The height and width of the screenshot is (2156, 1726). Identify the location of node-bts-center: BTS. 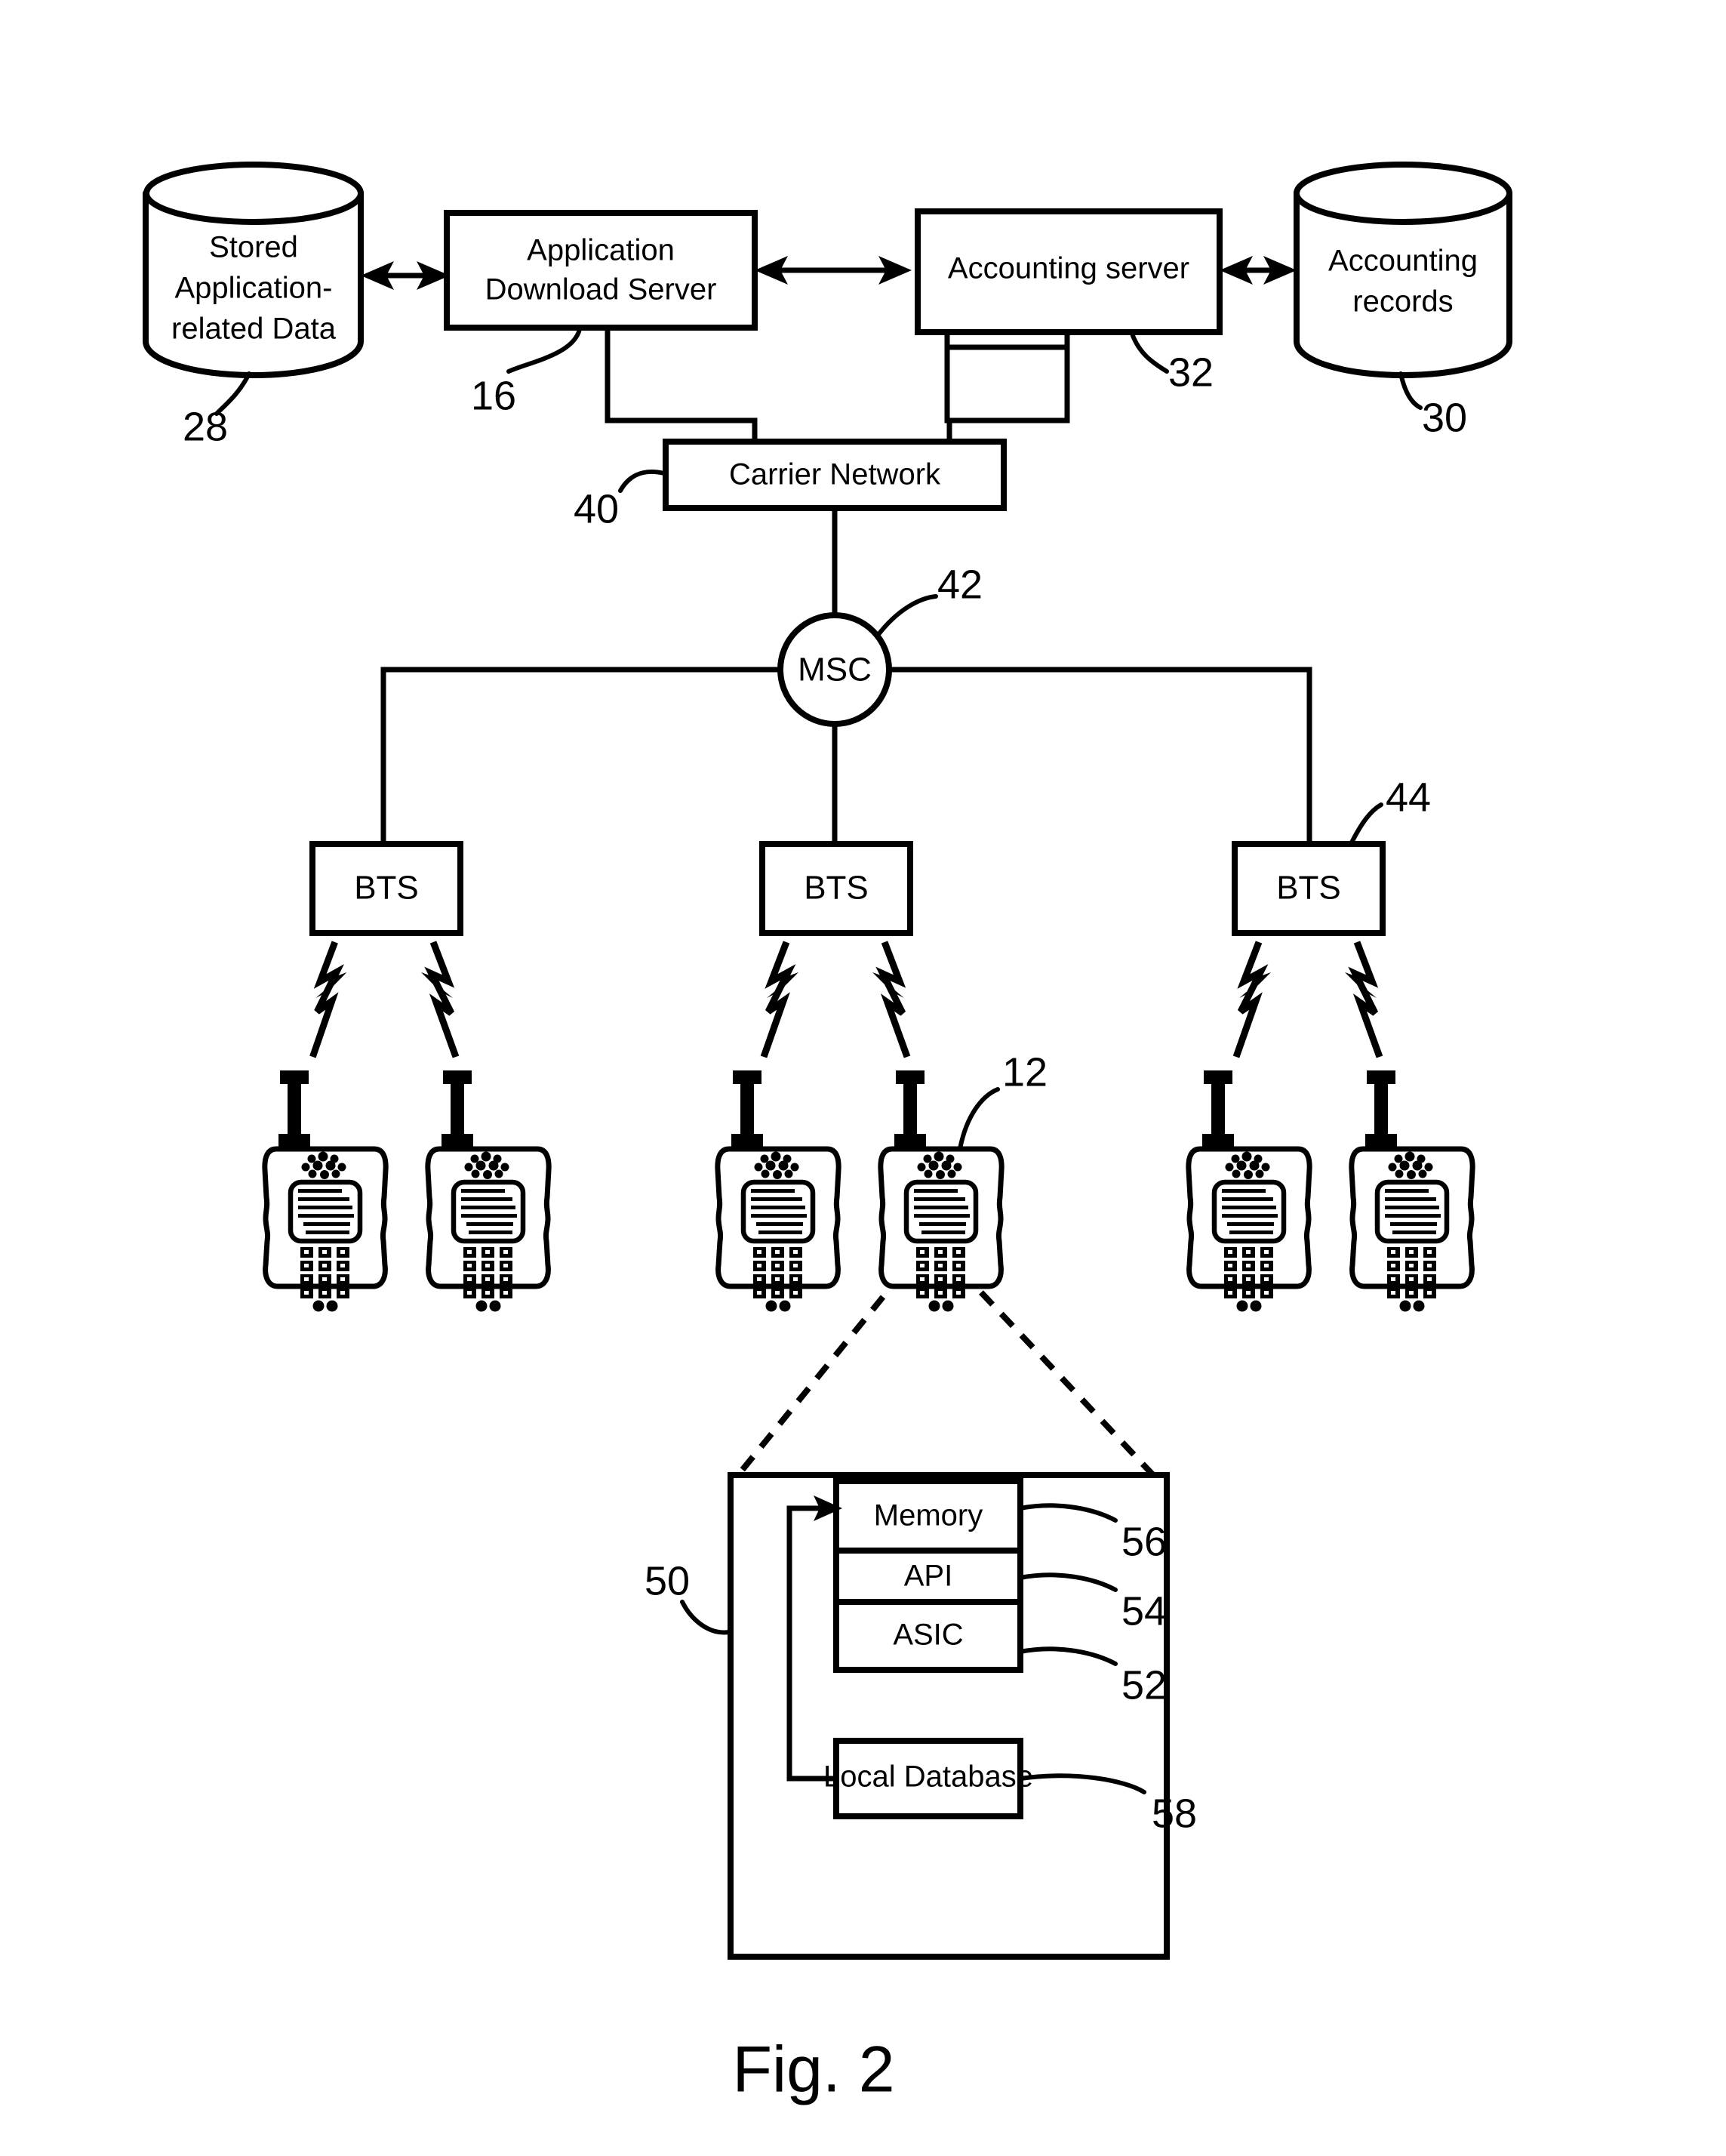
(836, 888).